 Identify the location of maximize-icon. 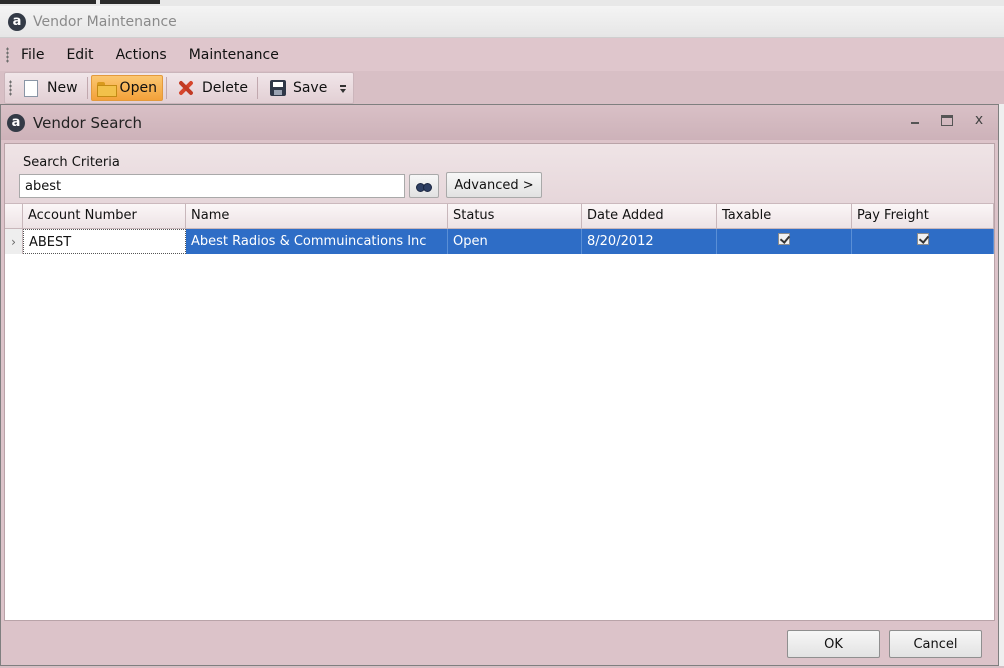
(947, 120).